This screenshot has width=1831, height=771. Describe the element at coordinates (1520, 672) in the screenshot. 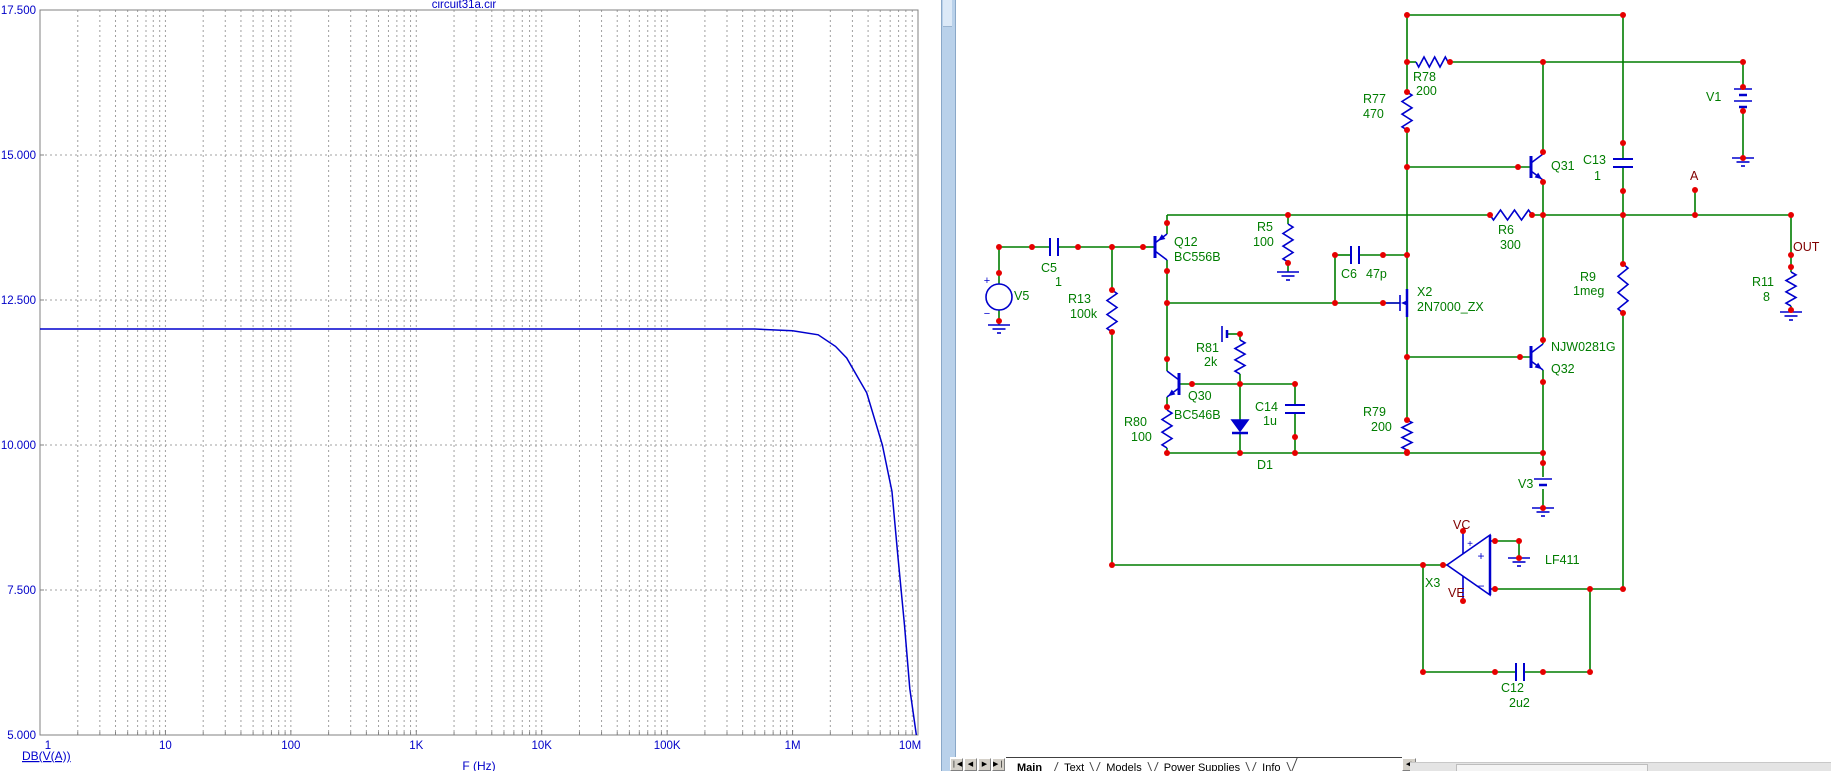

I see `component-C12` at that location.